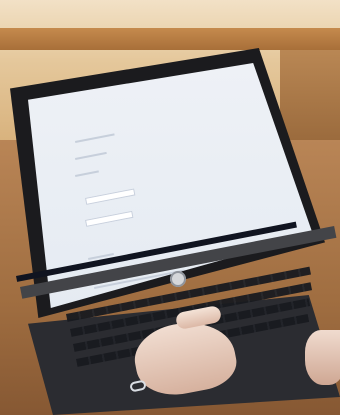 This screenshot has height=415, width=340. What do you see at coordinates (310, 95) in the screenshot?
I see `background-wood-panel` at bounding box center [310, 95].